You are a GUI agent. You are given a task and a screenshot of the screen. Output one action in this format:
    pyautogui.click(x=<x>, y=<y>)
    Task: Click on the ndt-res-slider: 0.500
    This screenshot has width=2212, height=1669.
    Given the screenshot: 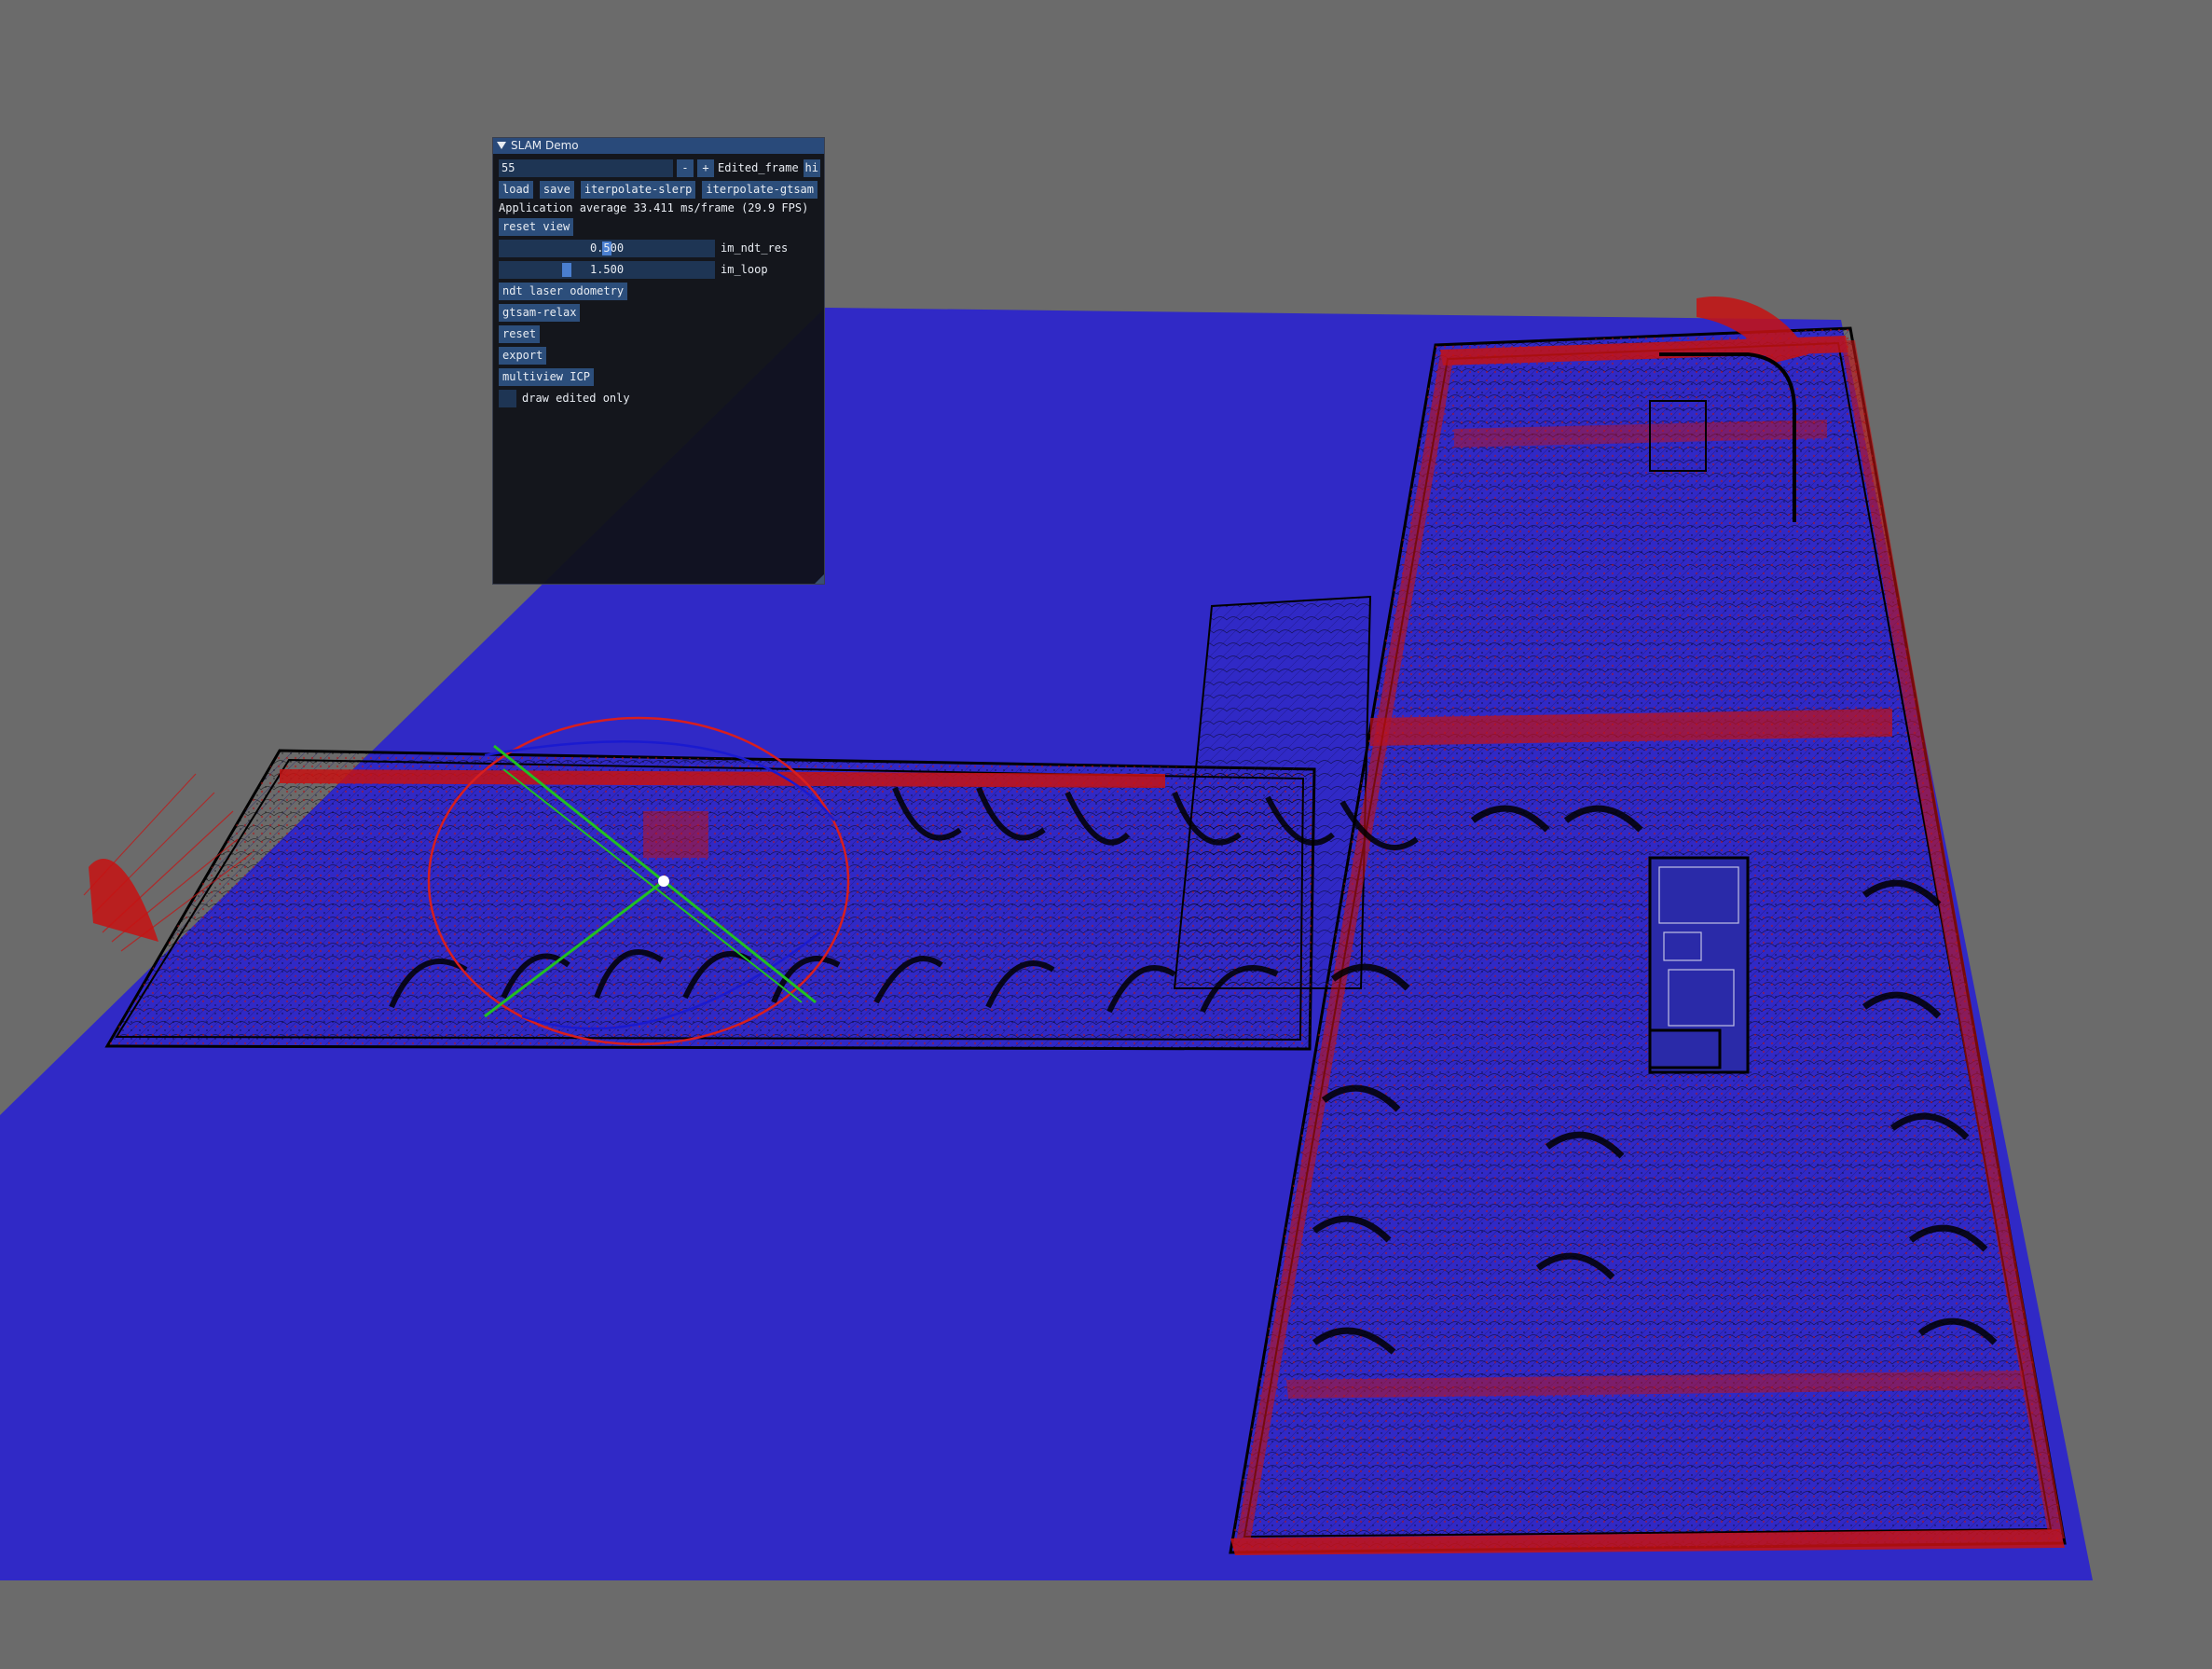 What is the action you would take?
    pyautogui.click(x=607, y=248)
    